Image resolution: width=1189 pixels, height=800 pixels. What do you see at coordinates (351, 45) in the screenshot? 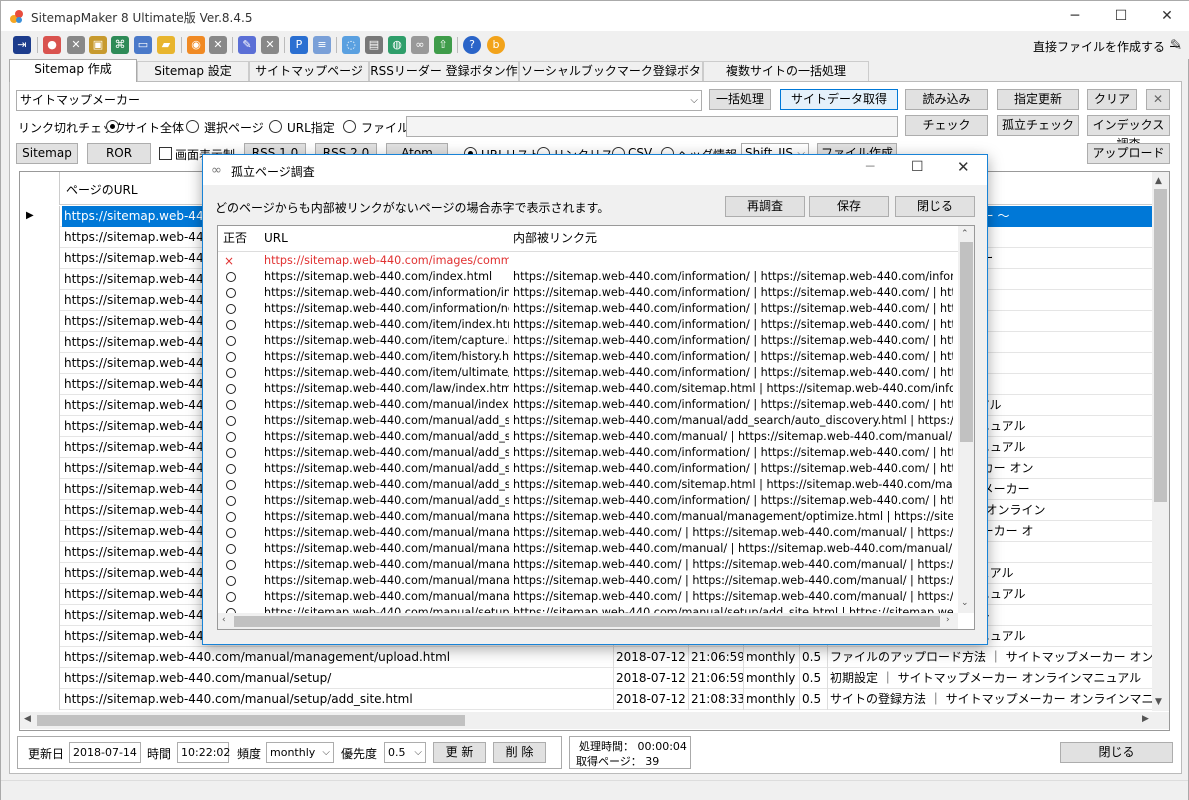
I see `chat-icon: ◌` at bounding box center [351, 45].